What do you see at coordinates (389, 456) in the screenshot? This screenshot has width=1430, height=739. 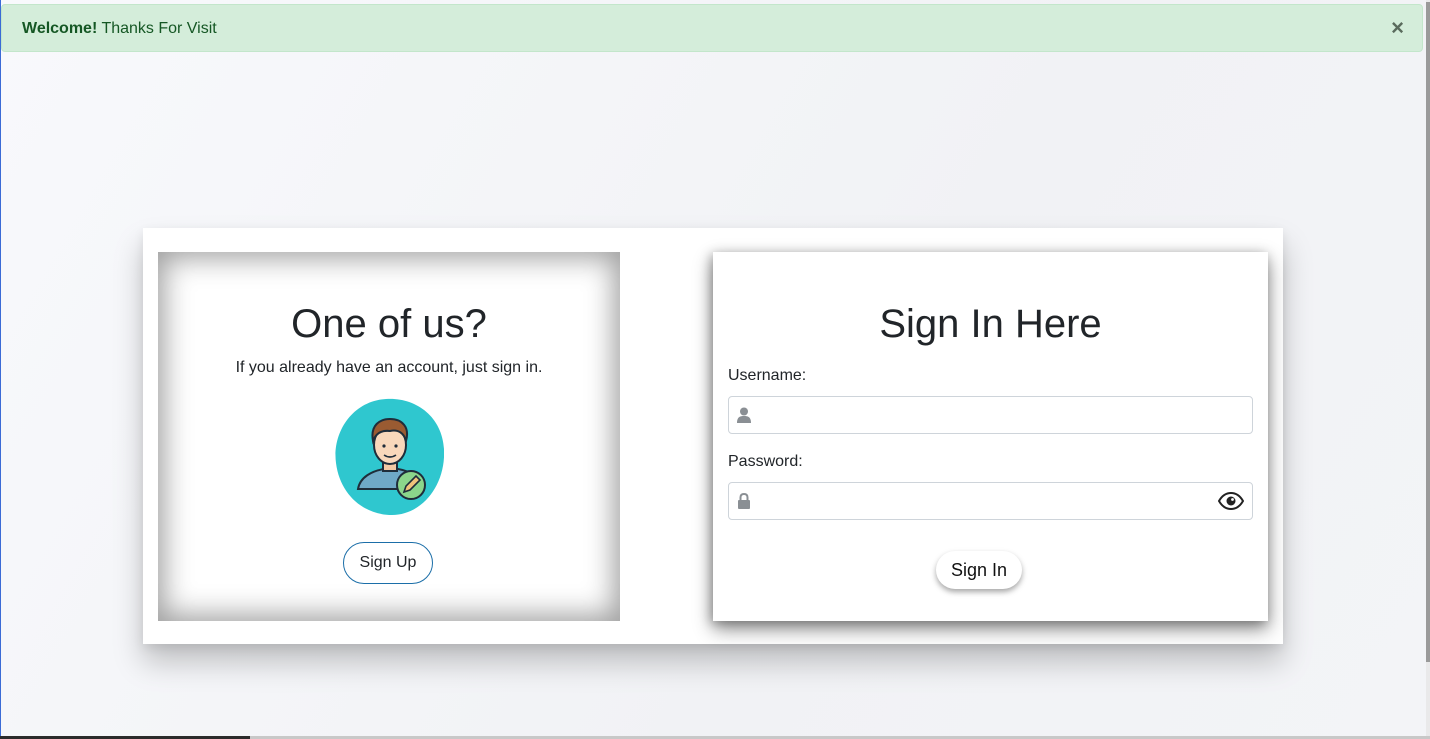 I see `user-edit-avatar-icon` at bounding box center [389, 456].